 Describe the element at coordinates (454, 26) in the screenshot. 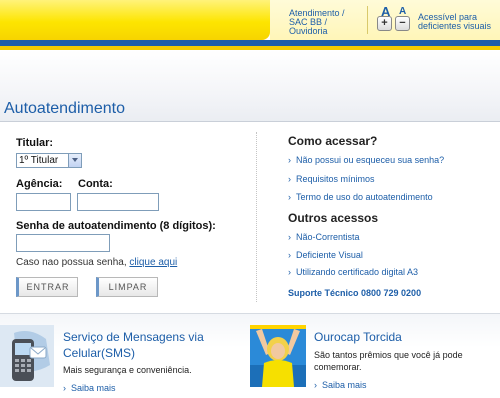

I see `accessibility-link-line2: deficientes visuais` at that location.